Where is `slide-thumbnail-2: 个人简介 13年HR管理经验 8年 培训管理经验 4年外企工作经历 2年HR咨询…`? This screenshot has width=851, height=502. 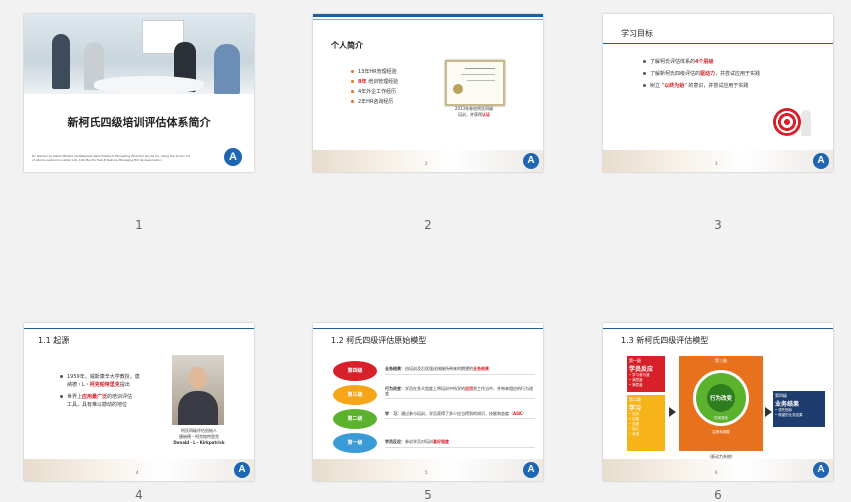
slide-thumbnail-2: 个人简介 13年HR管理经验 8年 培训管理经验 4年外企工作经历 2年HR咨询… is located at coordinates (428, 93).